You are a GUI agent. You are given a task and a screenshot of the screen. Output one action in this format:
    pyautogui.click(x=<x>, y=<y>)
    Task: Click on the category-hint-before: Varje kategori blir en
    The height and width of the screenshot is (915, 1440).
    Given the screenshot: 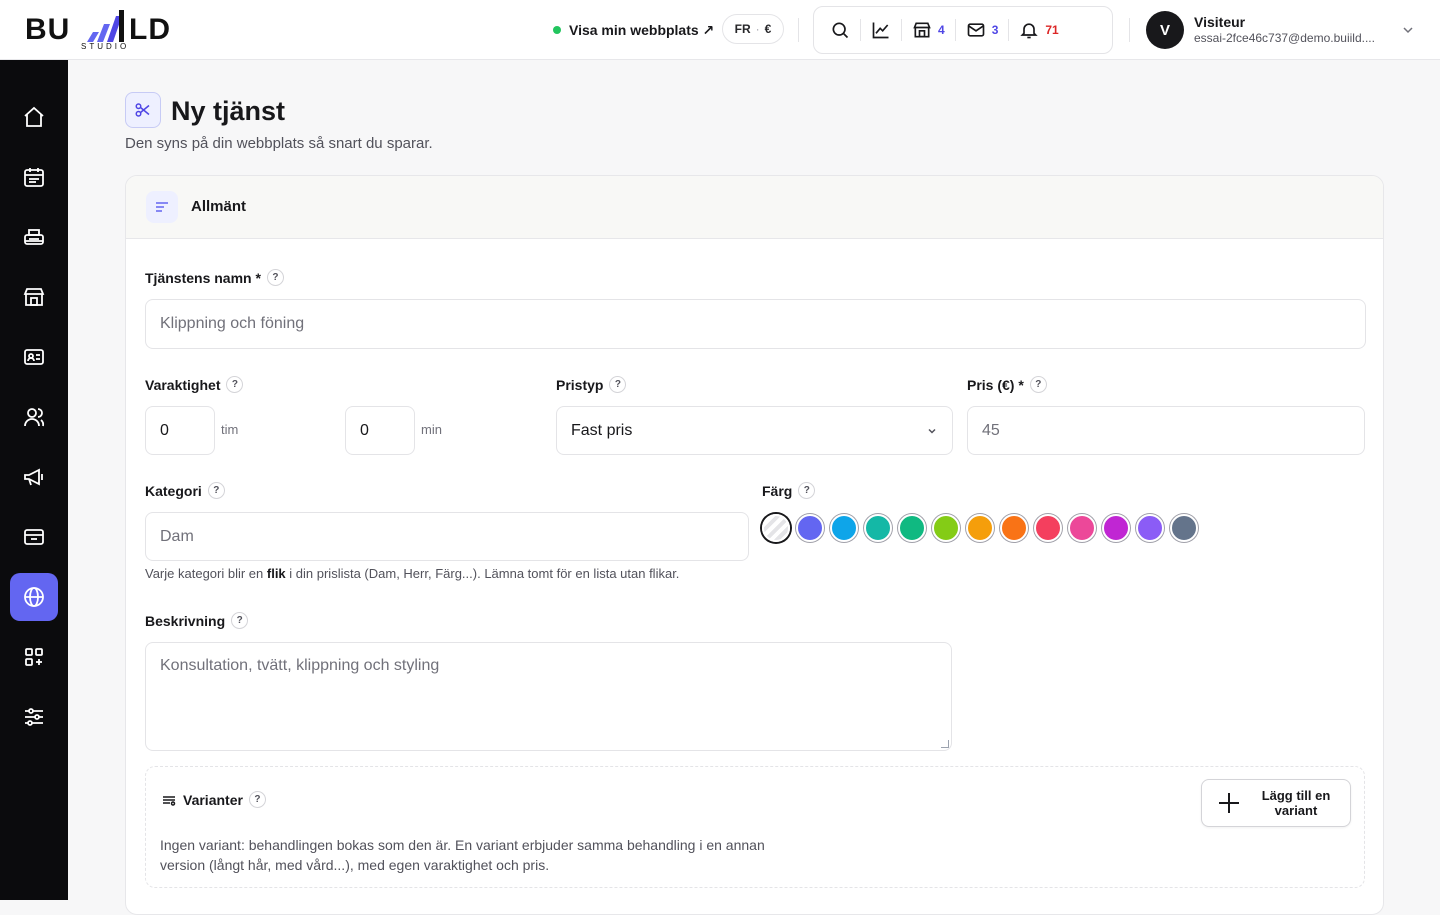 What is the action you would take?
    pyautogui.click(x=206, y=573)
    